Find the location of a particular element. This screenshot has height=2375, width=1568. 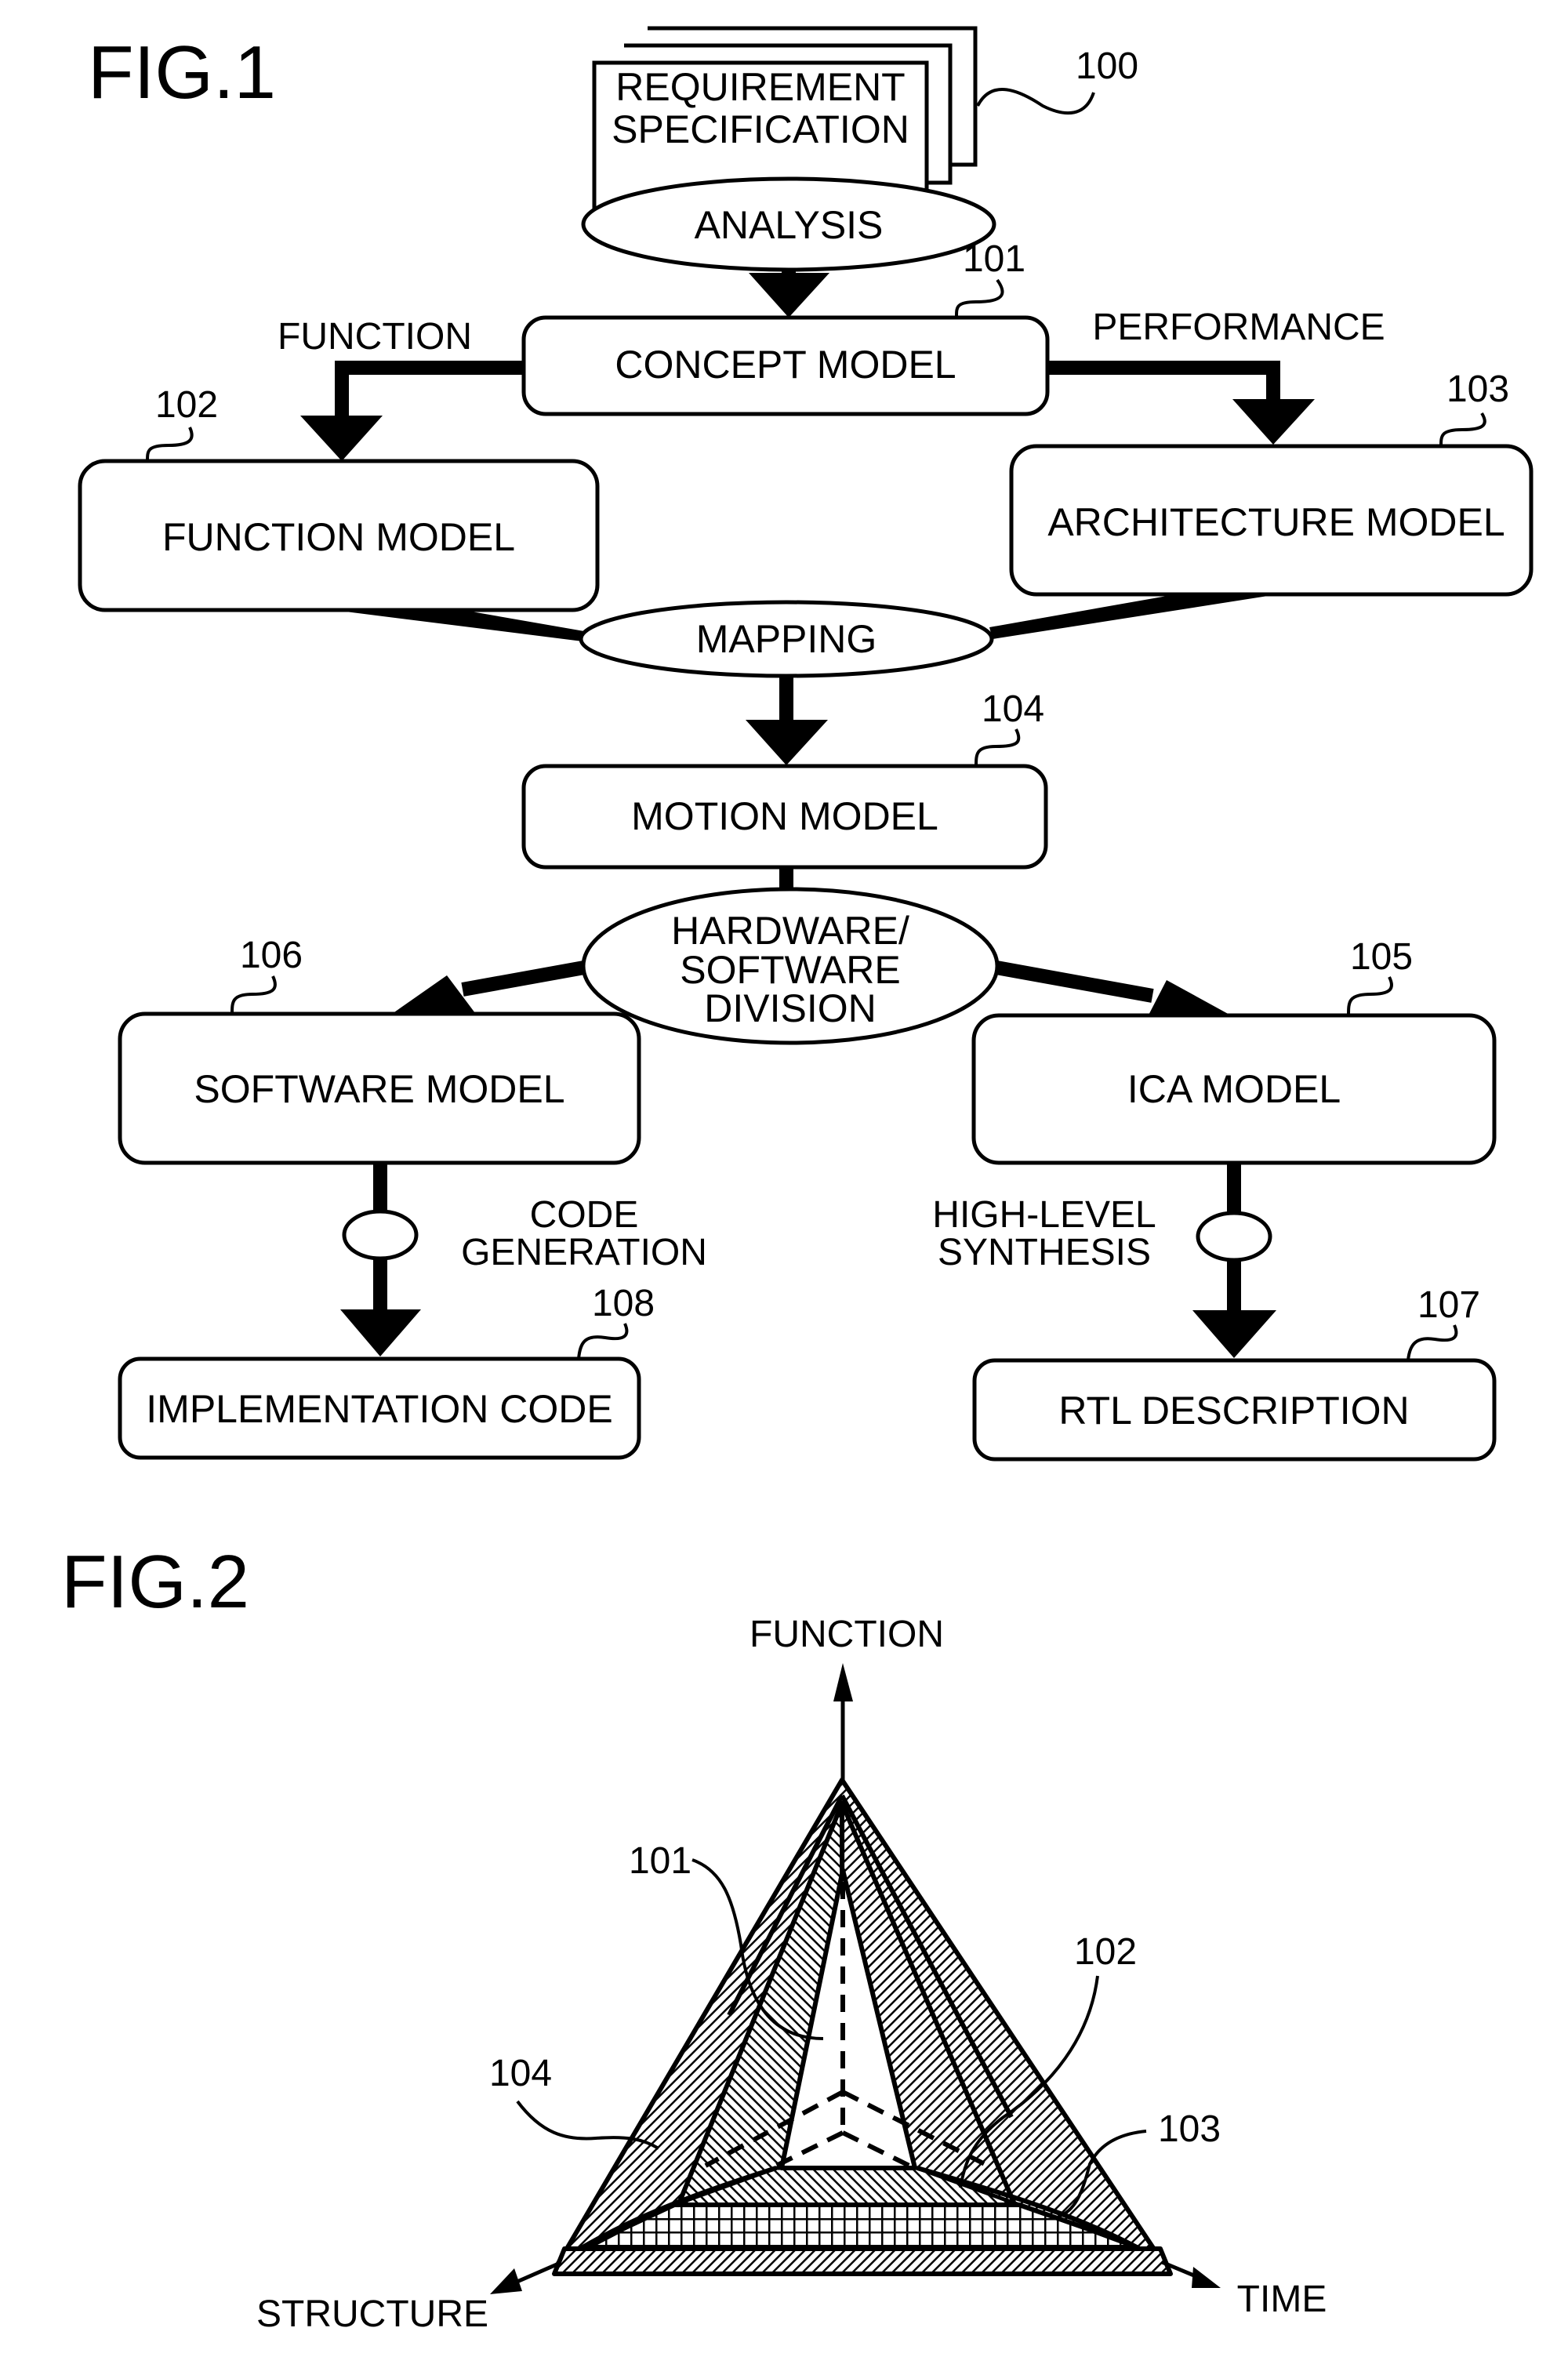

edge-label-code-generation-line2: GENERATION is located at coordinates (584, 1252).